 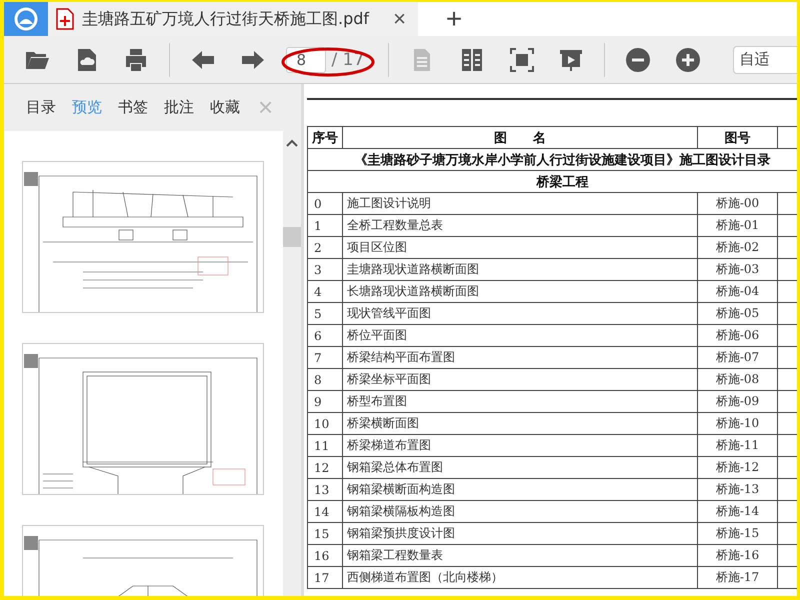 What do you see at coordinates (325, 445) in the screenshot?
I see `table-cell: 11` at bounding box center [325, 445].